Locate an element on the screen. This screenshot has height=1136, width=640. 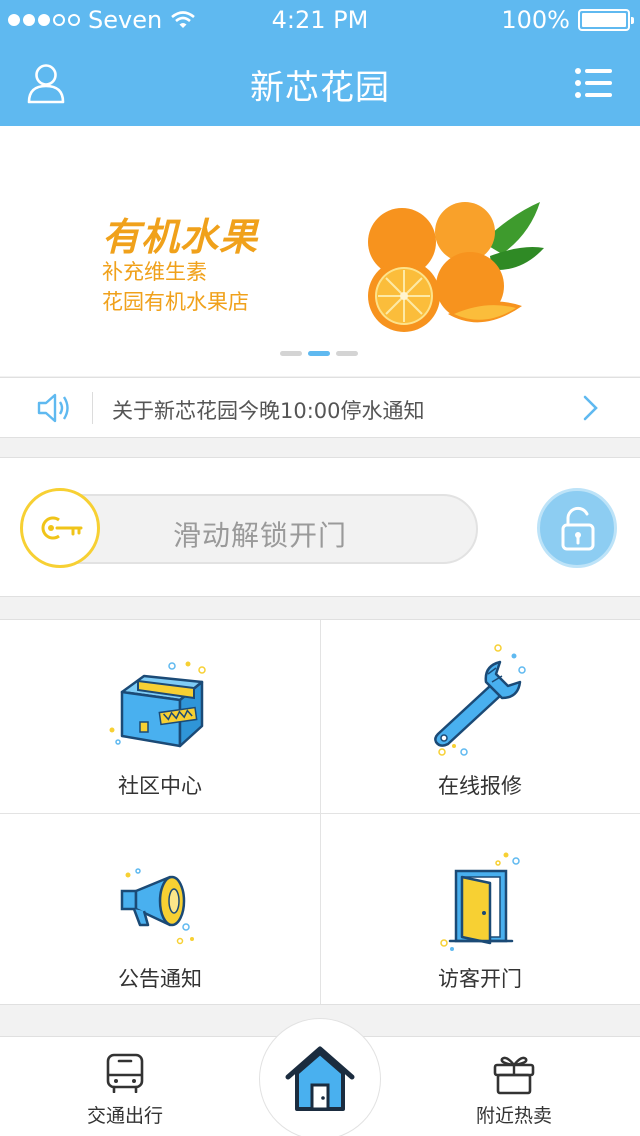
unlock-panel: 滑动解锁开门 is located at coordinates (320, 527).